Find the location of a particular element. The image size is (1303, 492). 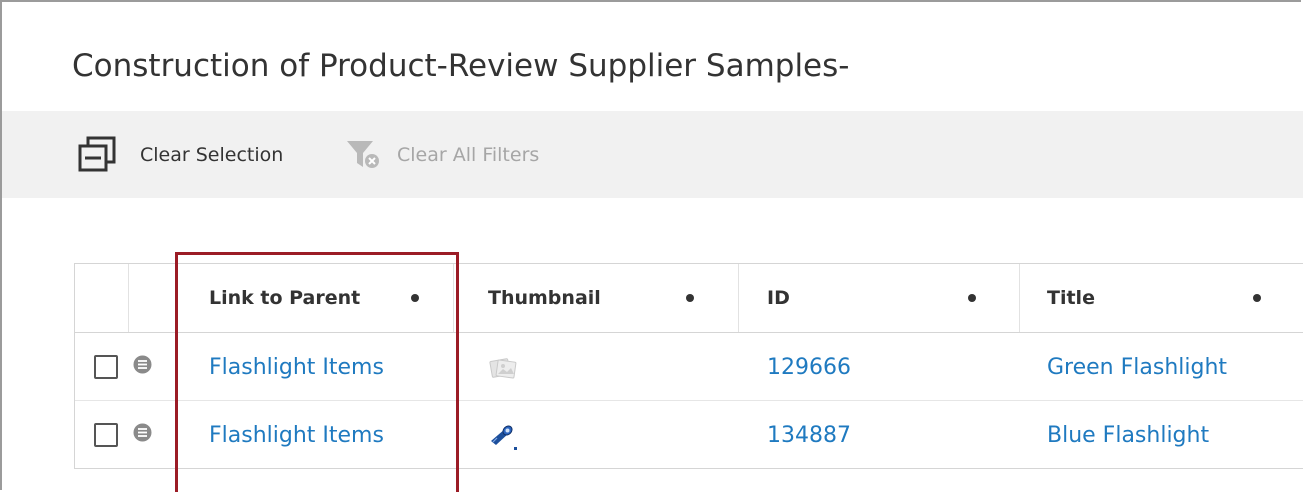

cell-title: Blue Flashlight is located at coordinates (1128, 435).